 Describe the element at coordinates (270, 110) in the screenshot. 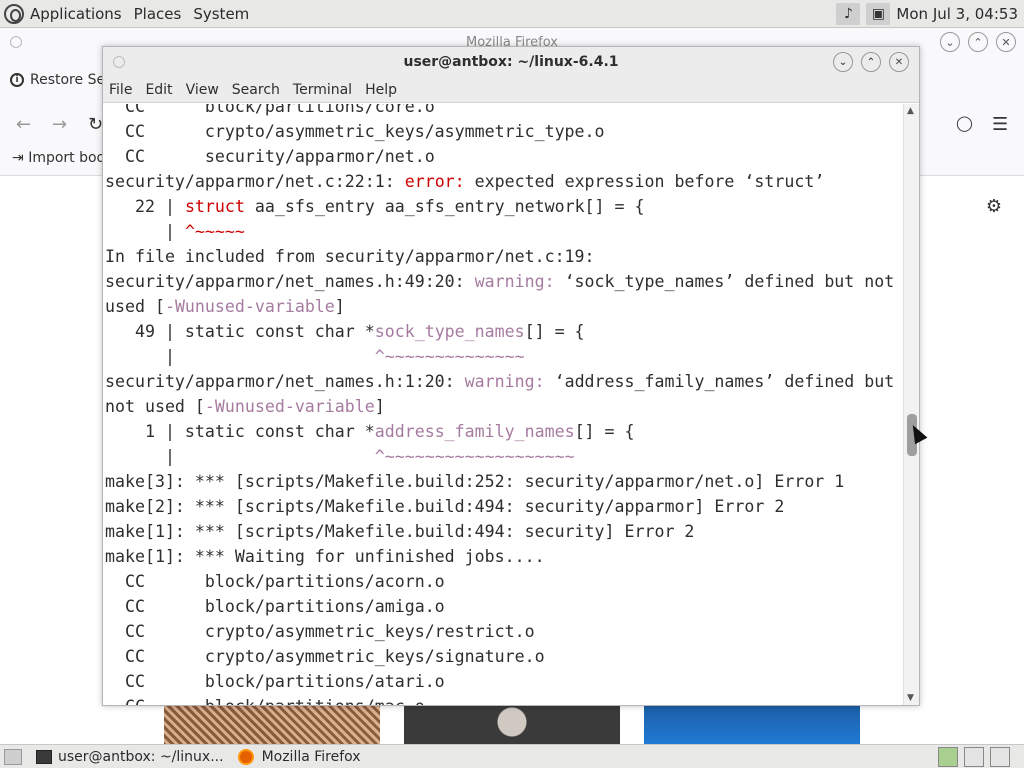

I see `terminal-text: CC block/partitions/core.o` at that location.